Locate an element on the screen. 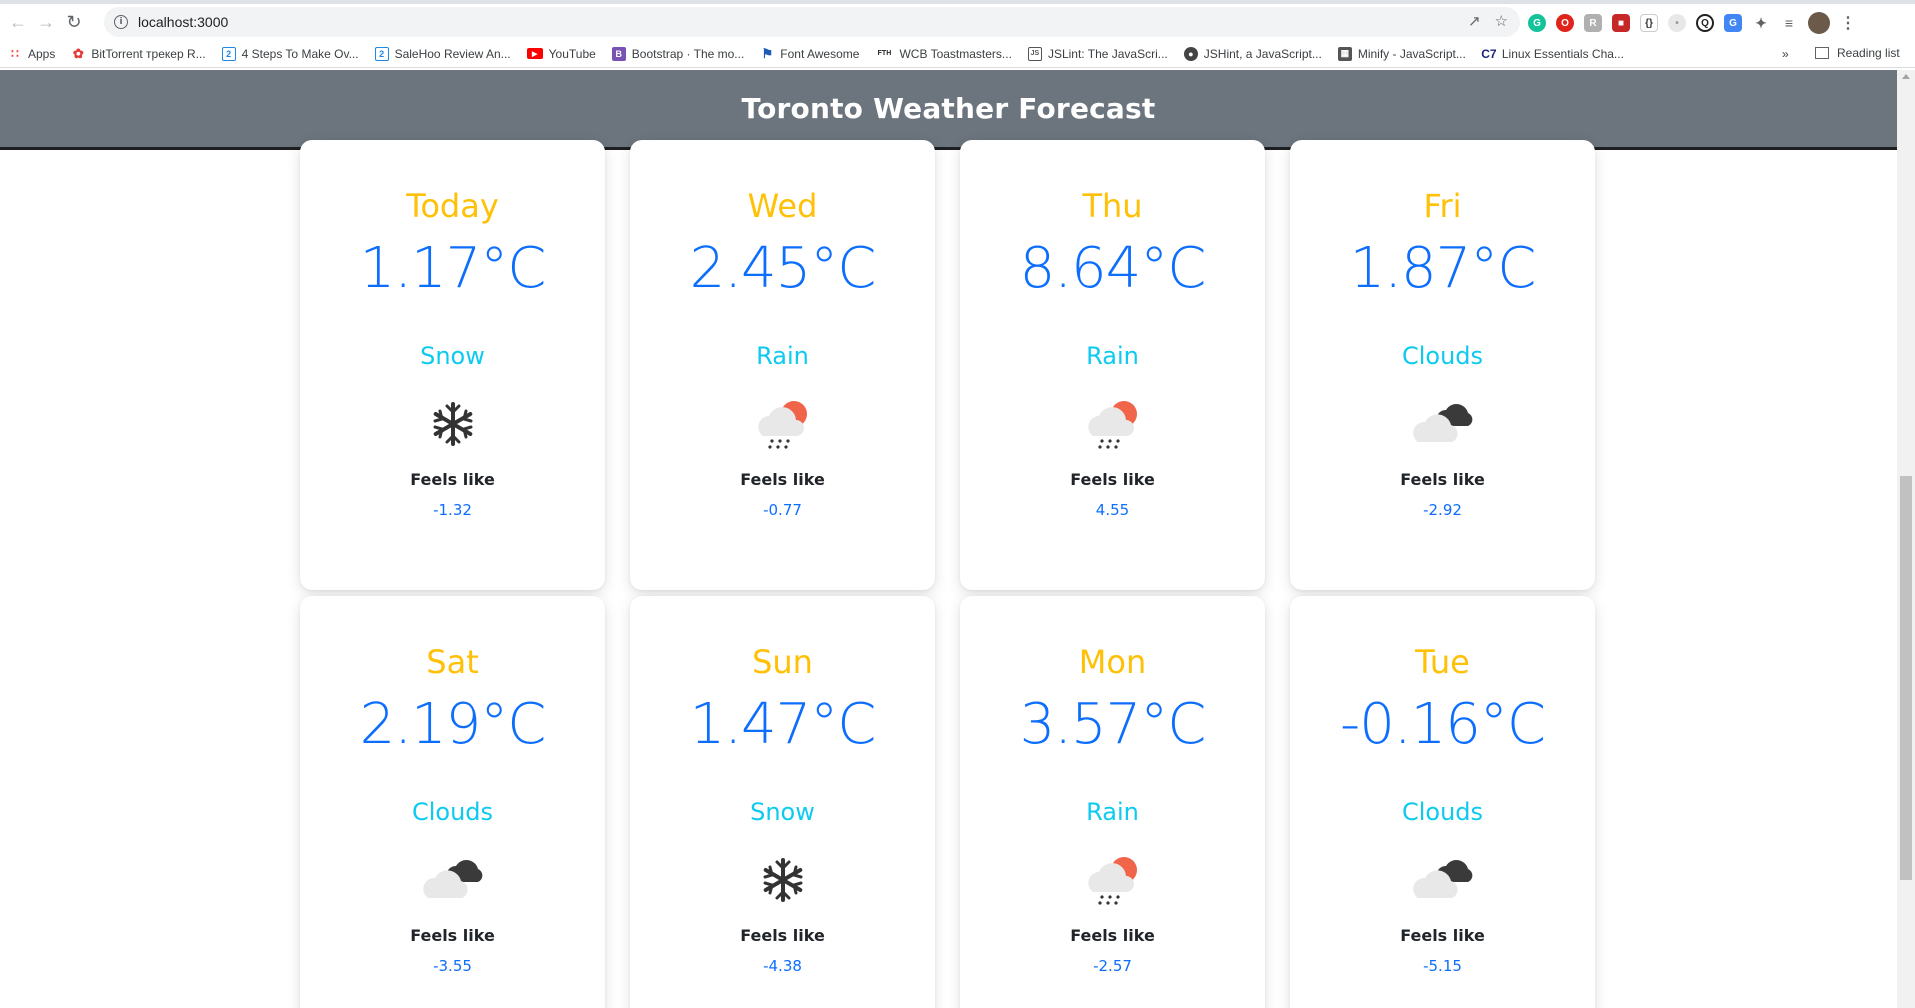 This screenshot has height=1008, width=1915. media-queue-icon: ≡ is located at coordinates (1789, 23).